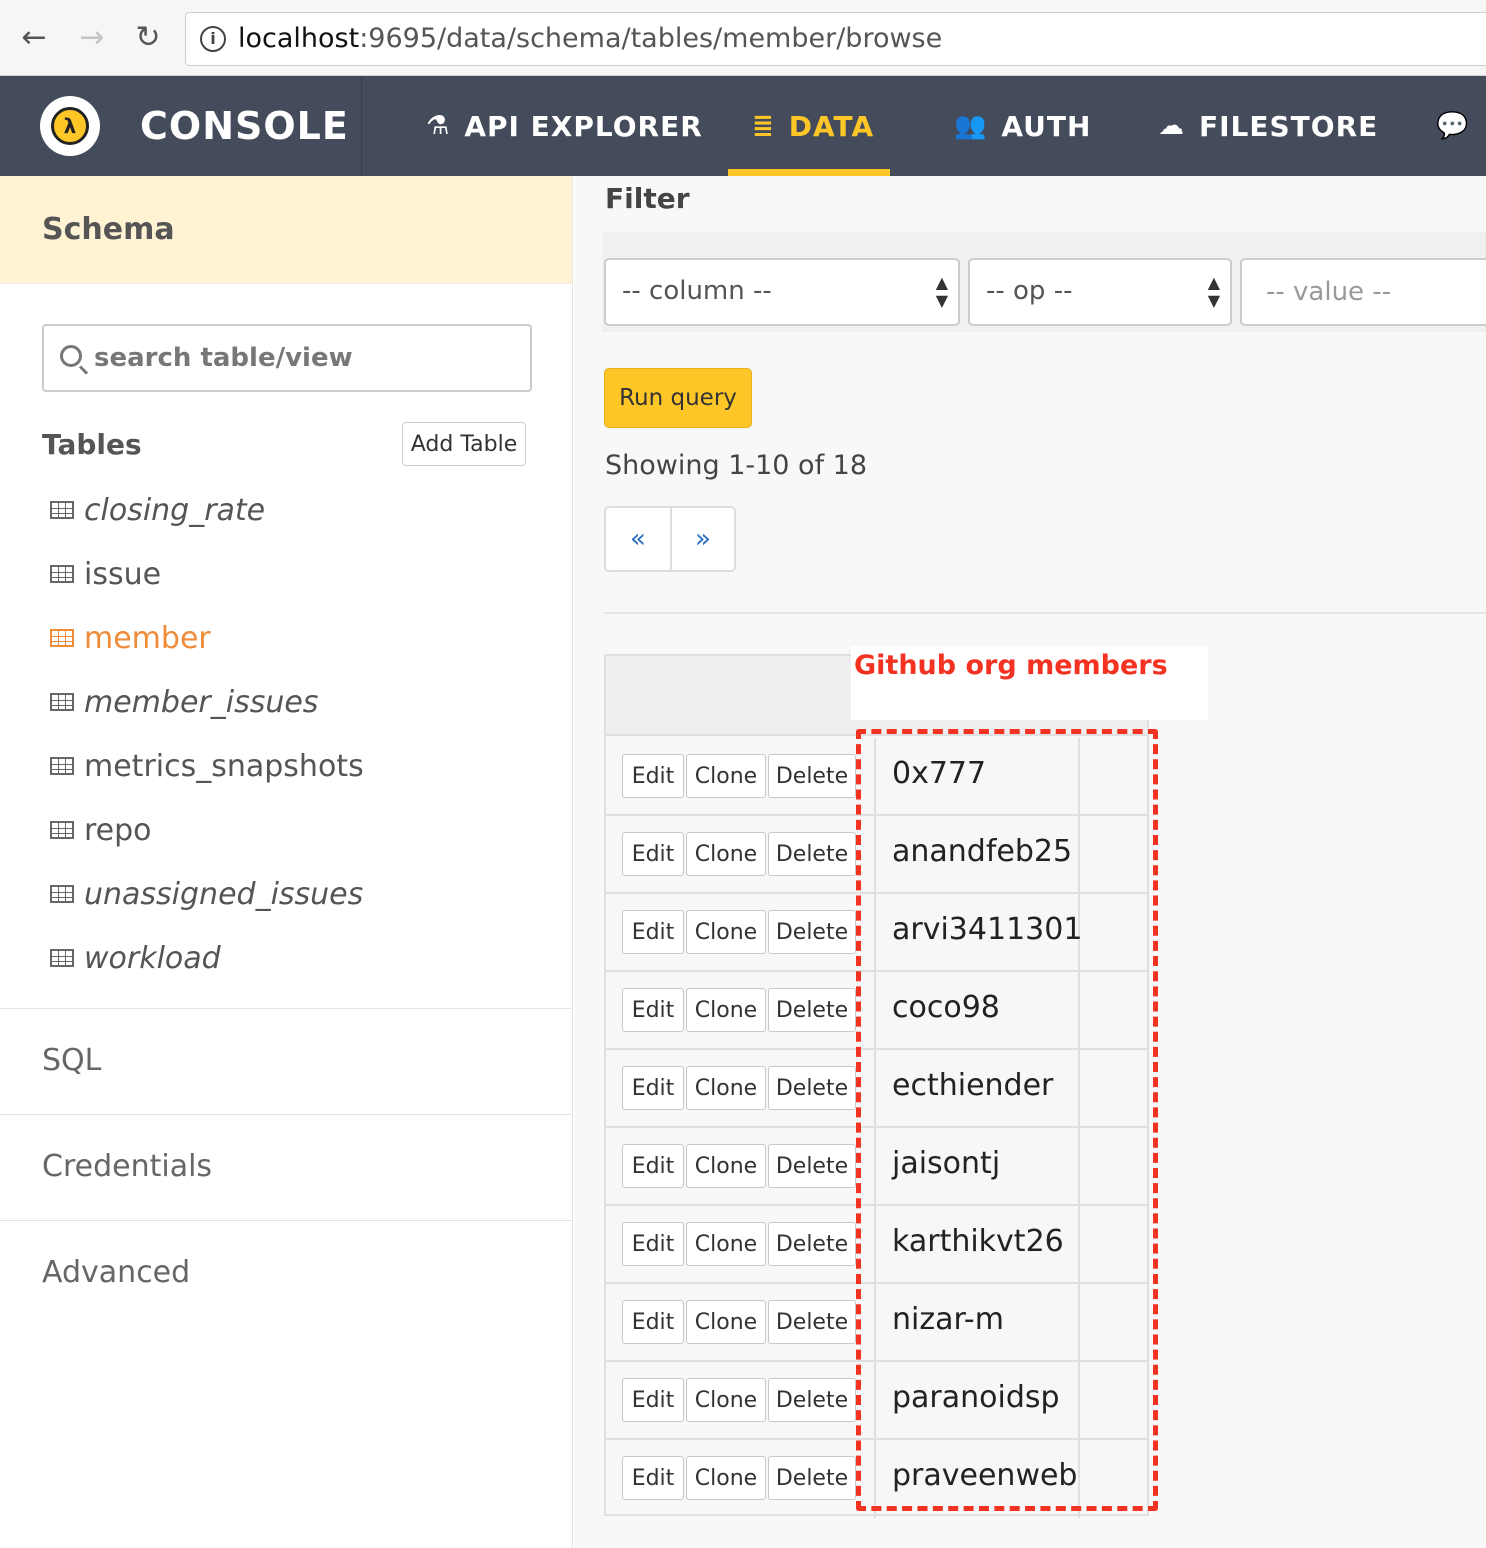  I want to click on search-icon, so click(71, 356).